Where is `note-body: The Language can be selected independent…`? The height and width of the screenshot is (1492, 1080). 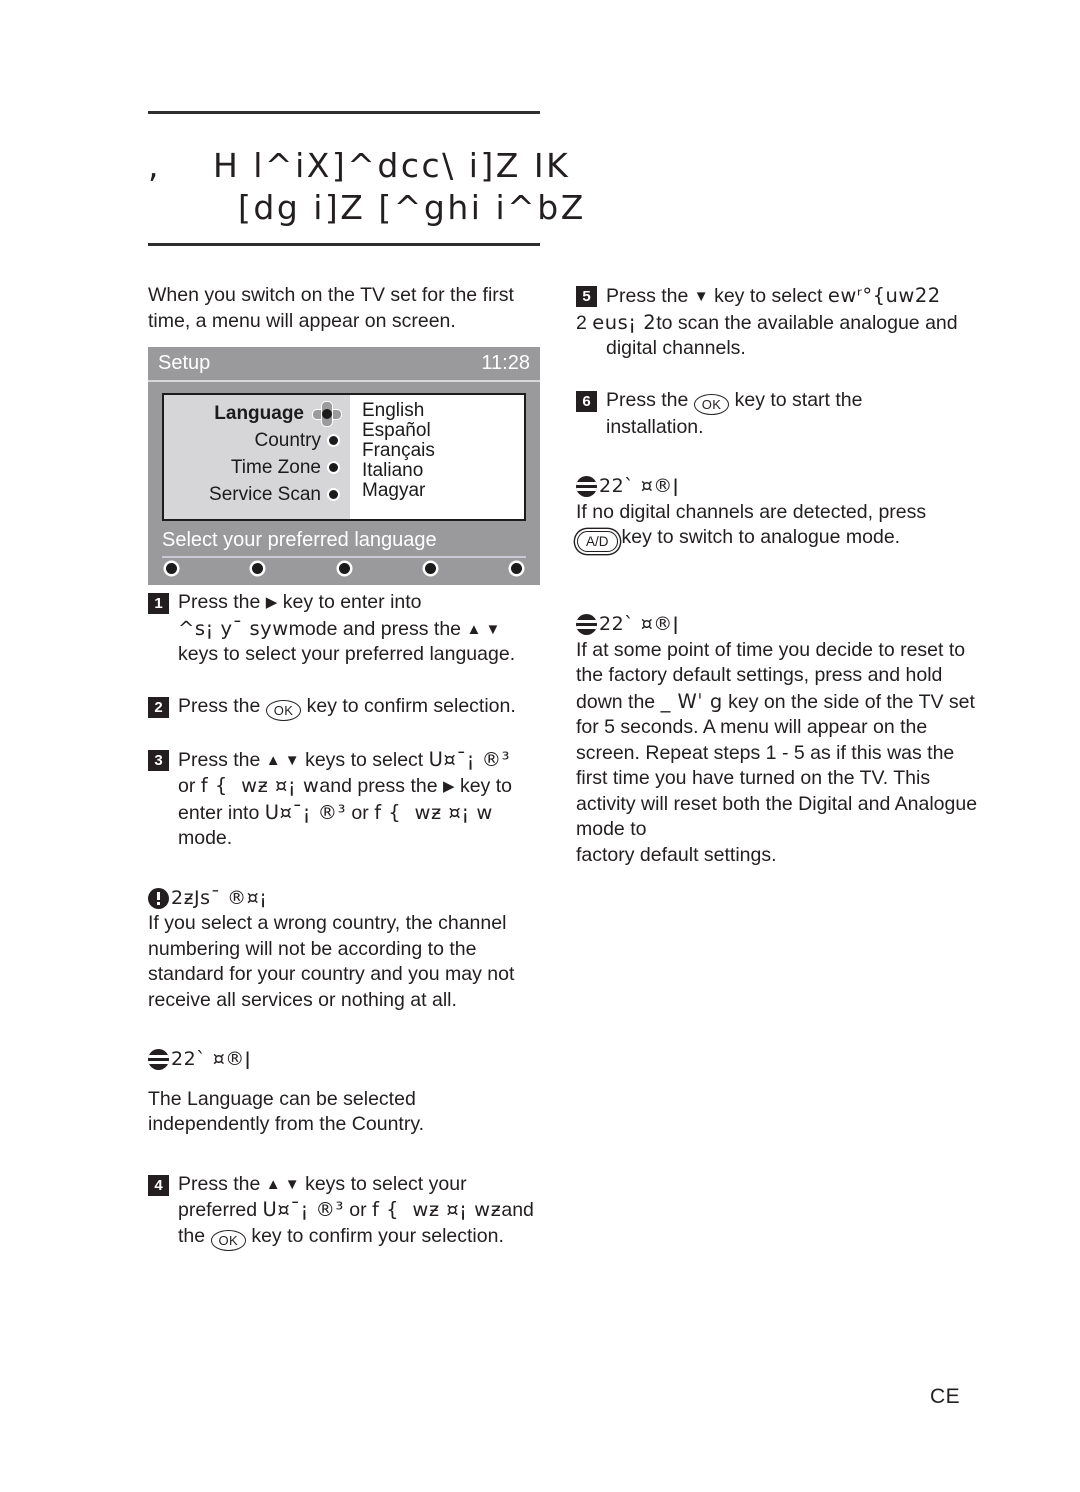 note-body: The Language can be selected independent… is located at coordinates (286, 1111).